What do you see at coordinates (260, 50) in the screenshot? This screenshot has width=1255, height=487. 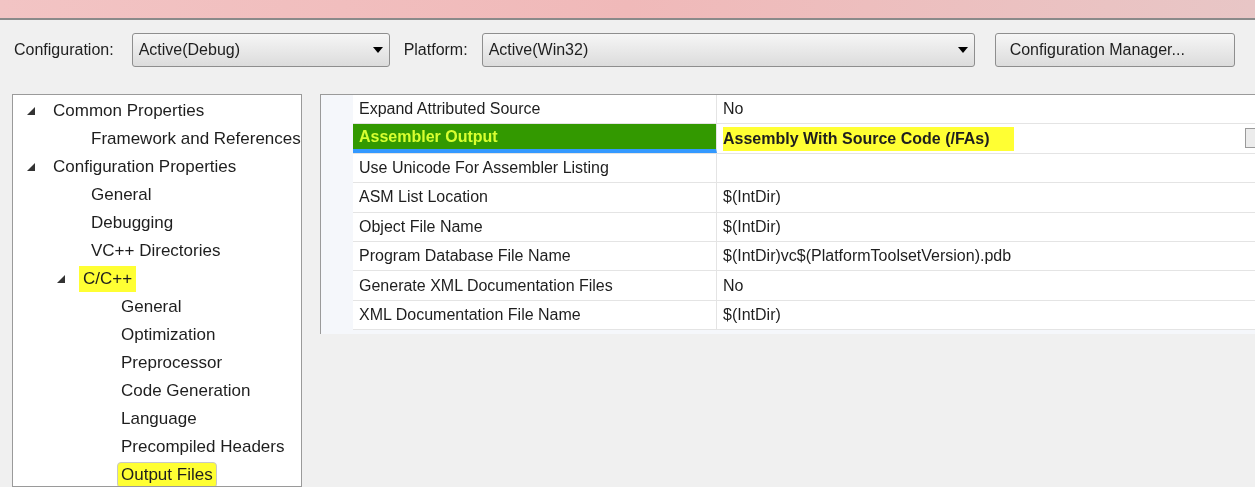 I see `configuration-dropdown: Active(Debug)` at bounding box center [260, 50].